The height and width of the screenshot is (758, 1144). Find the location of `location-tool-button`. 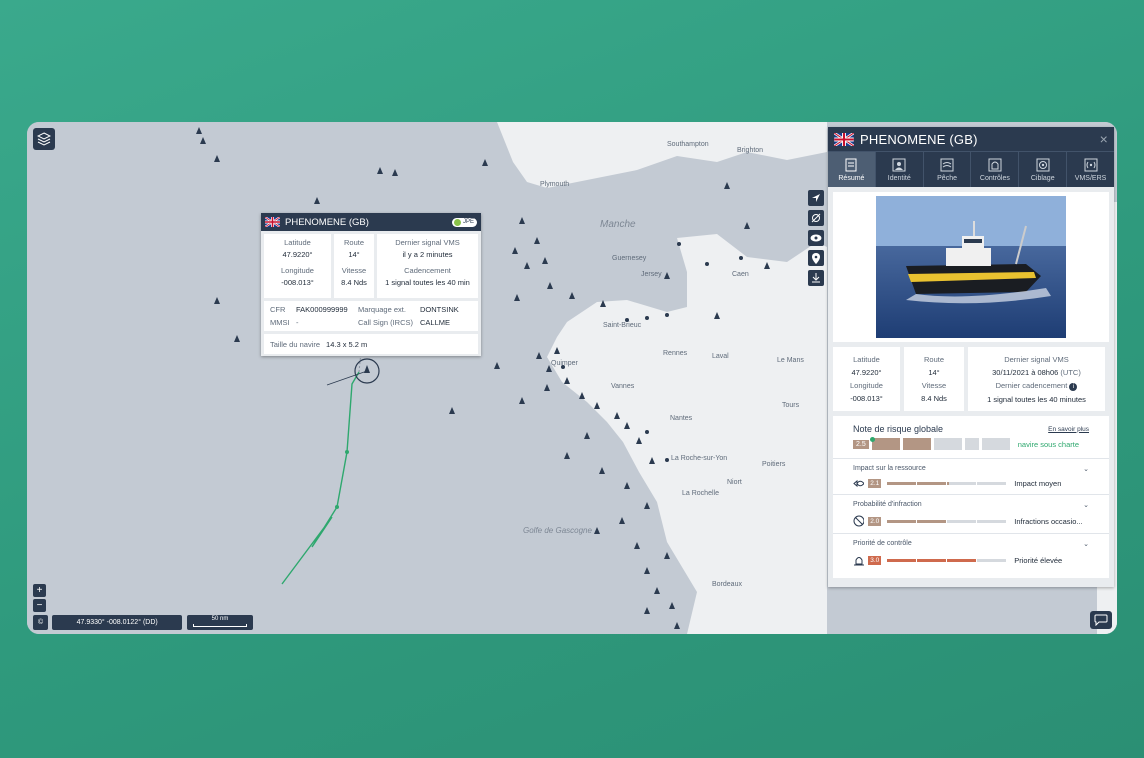

location-tool-button is located at coordinates (816, 258).